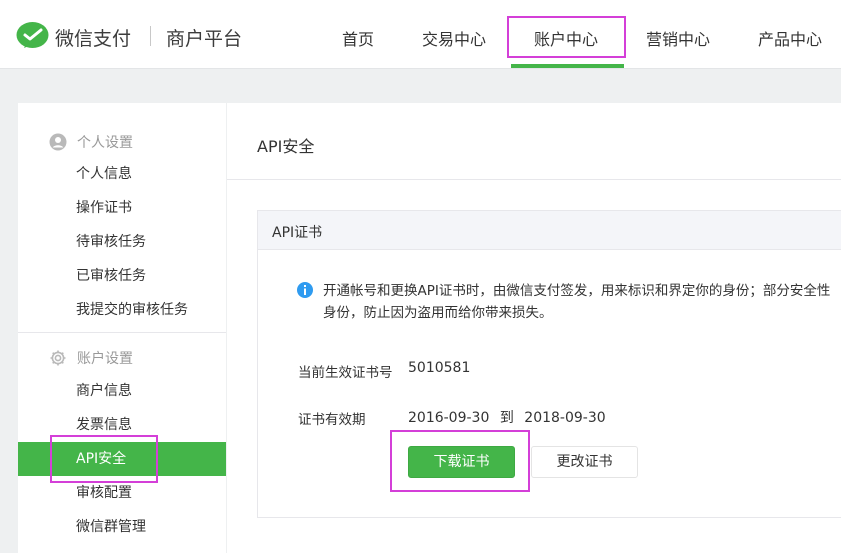 This screenshot has height=553, width=841. I want to click on sidebar-item-label: 审核配置, so click(104, 493).